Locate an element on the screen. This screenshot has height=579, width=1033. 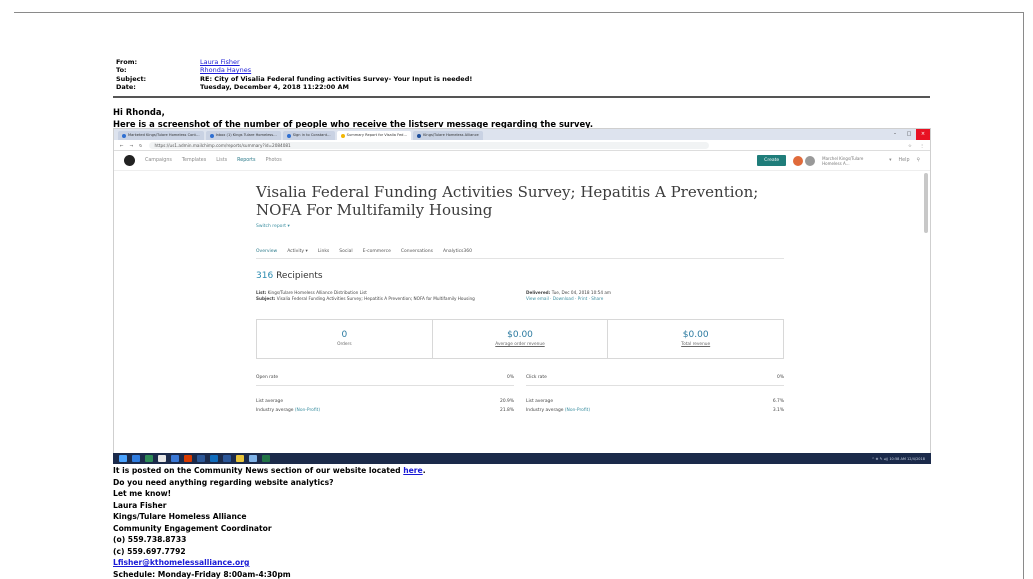
store-icon is located at coordinates (149, 458).